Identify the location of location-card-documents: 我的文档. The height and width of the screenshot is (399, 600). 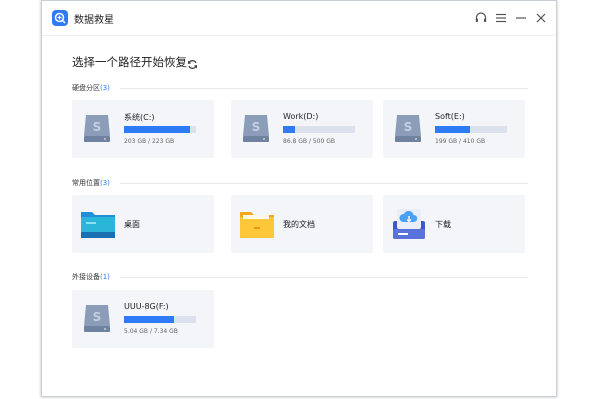
(302, 224).